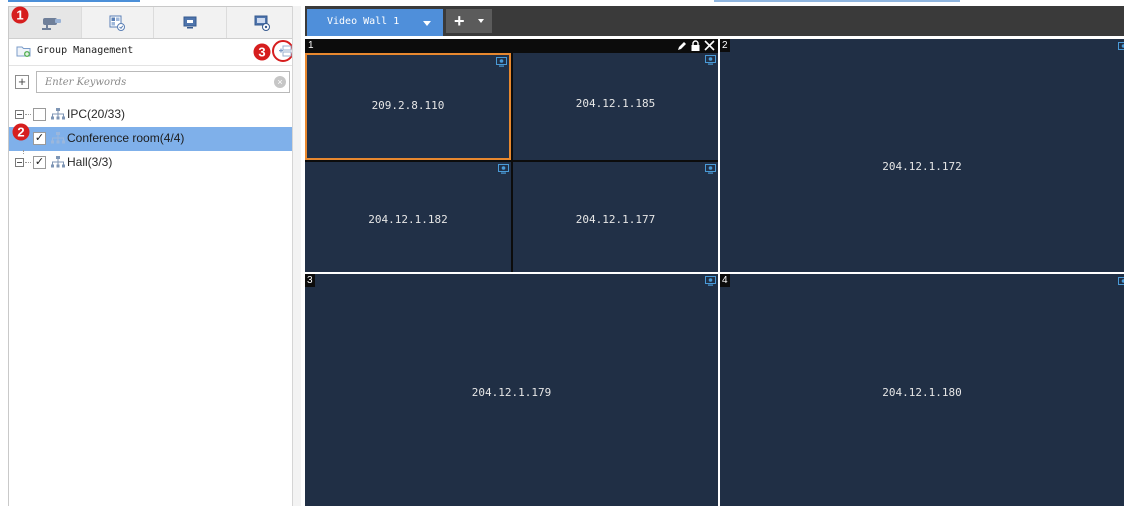 The width and height of the screenshot is (1124, 506). Describe the element at coordinates (39, 114) in the screenshot. I see `checkbox` at that location.